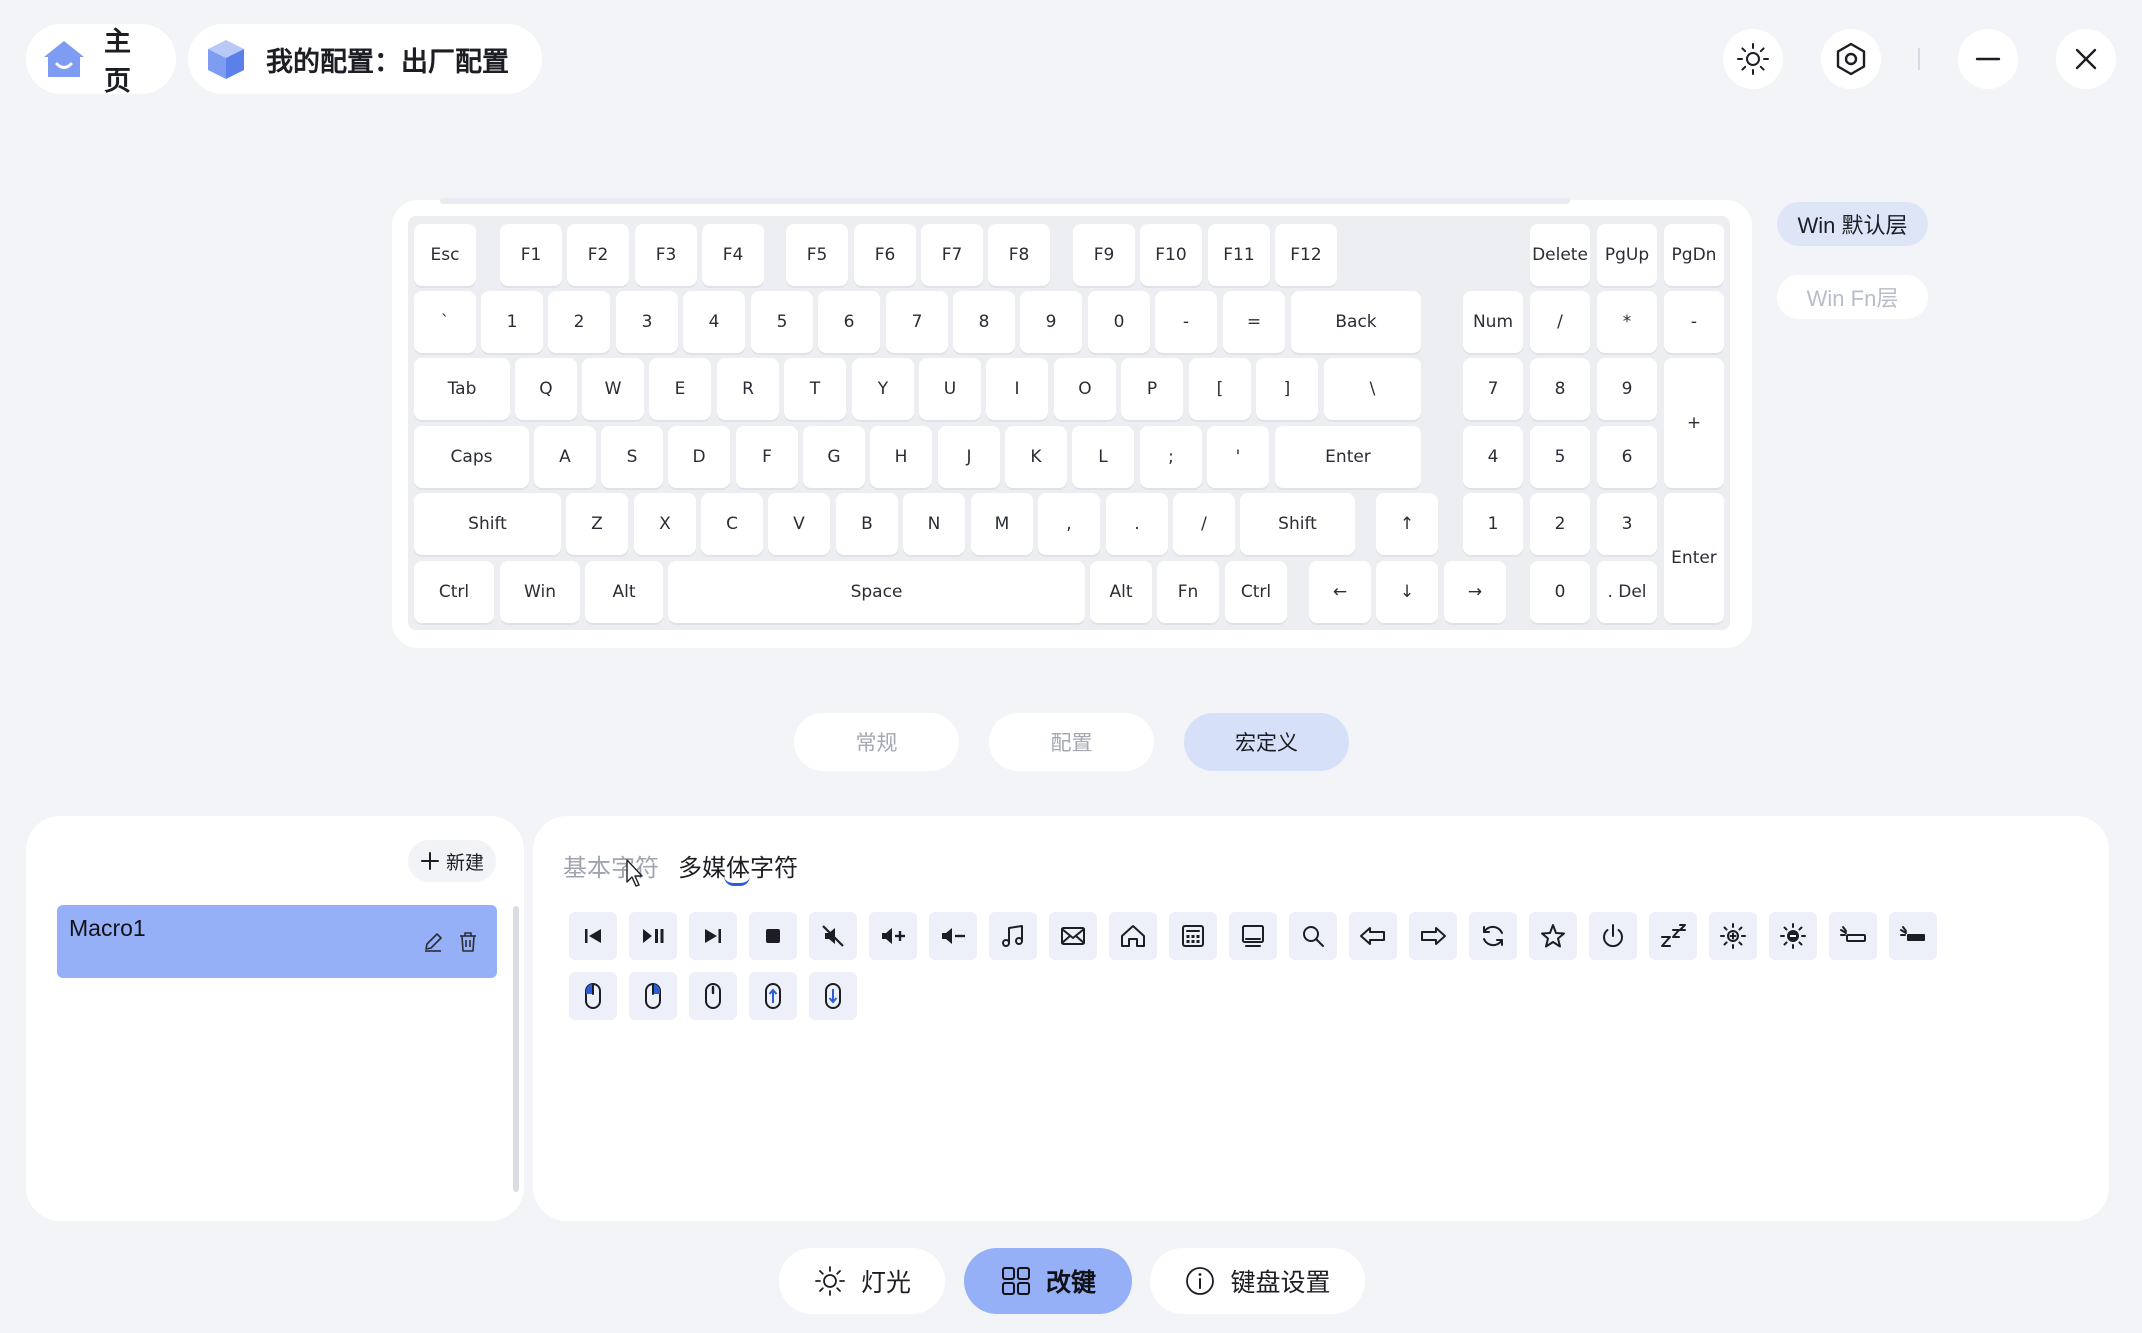 The image size is (2142, 1333). Describe the element at coordinates (1913, 936) in the screenshot. I see `backlight-up-icon` at that location.